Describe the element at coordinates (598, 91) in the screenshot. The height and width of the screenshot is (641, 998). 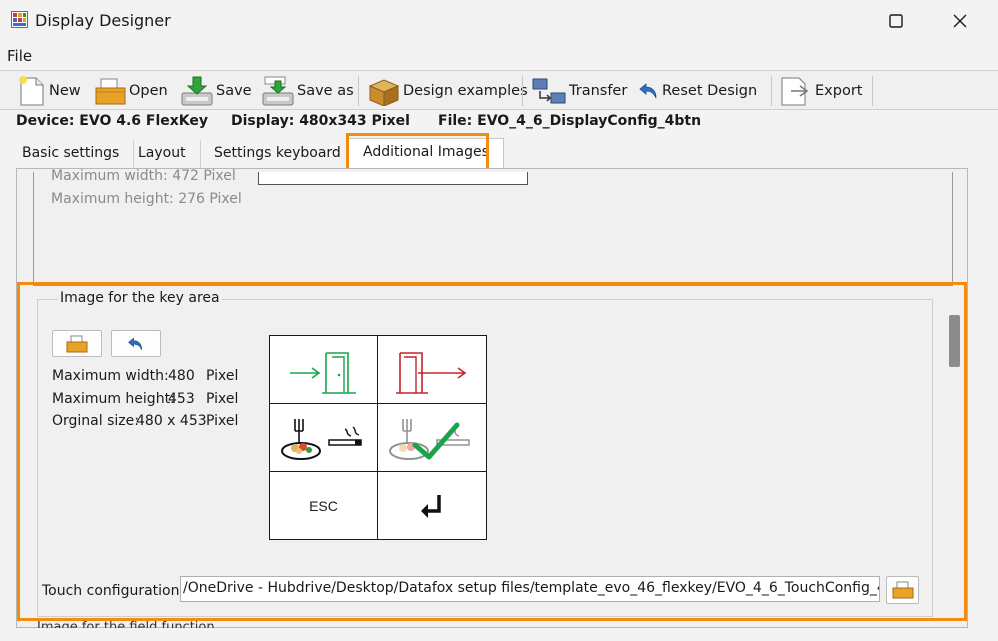
I see `transfer-label: Transfer` at that location.